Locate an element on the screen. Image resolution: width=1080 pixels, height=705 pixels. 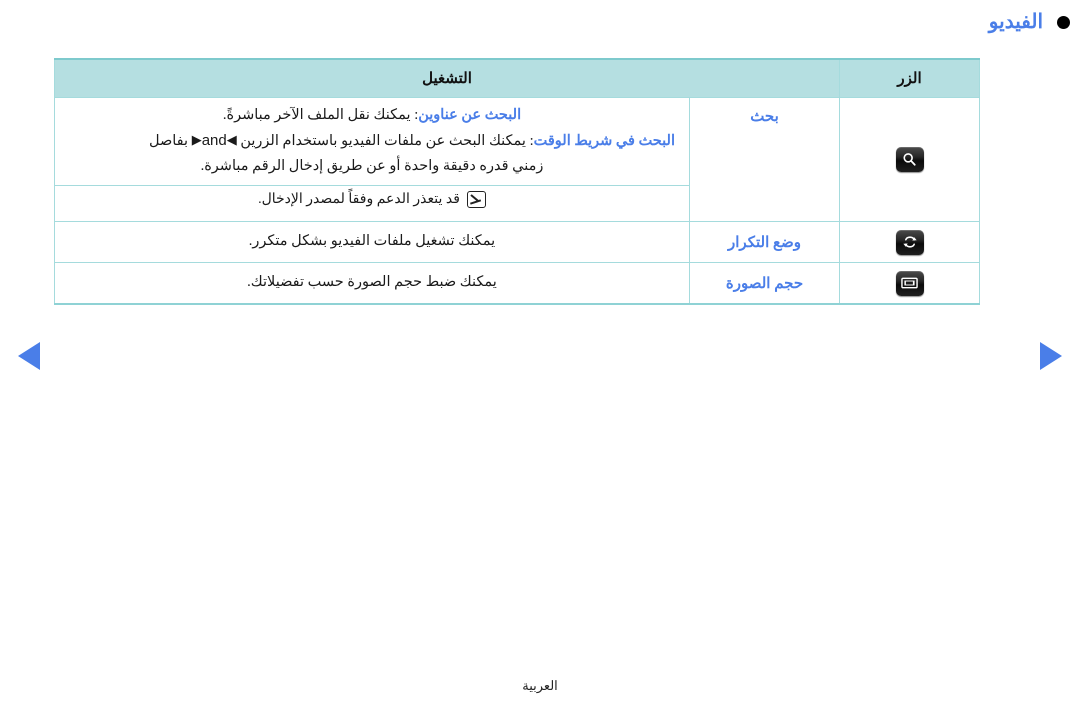
repeat-icon is located at coordinates (909, 242).